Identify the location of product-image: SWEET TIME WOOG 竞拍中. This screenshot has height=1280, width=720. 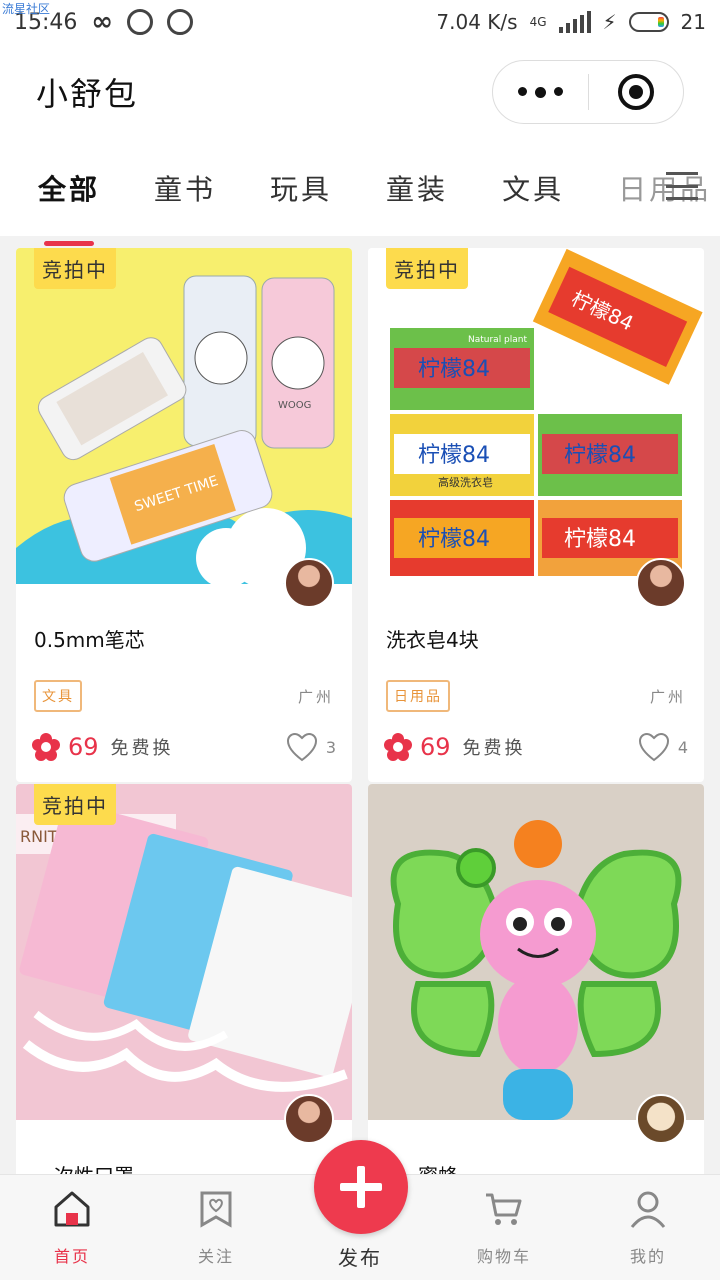
(184, 416).